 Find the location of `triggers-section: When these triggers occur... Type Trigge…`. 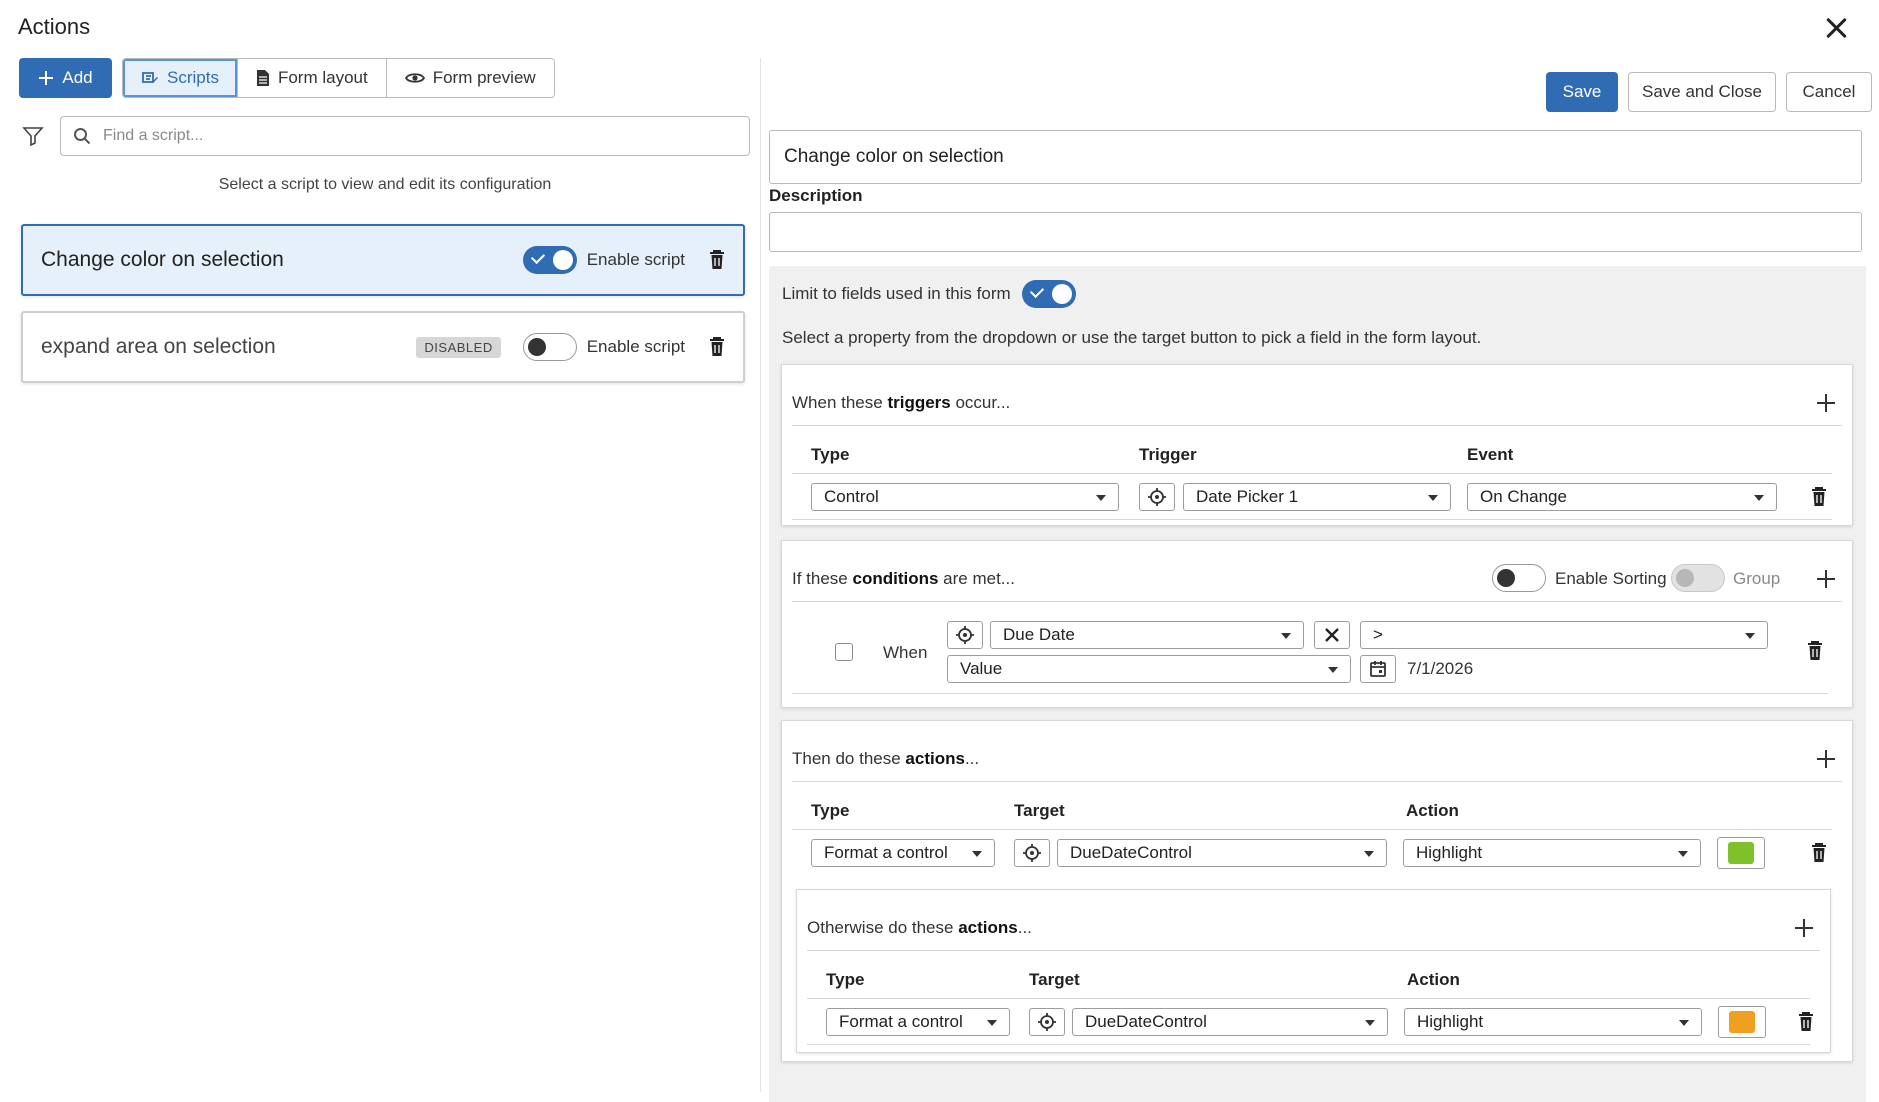

triggers-section: When these triggers occur... Type Trigge… is located at coordinates (1317, 445).